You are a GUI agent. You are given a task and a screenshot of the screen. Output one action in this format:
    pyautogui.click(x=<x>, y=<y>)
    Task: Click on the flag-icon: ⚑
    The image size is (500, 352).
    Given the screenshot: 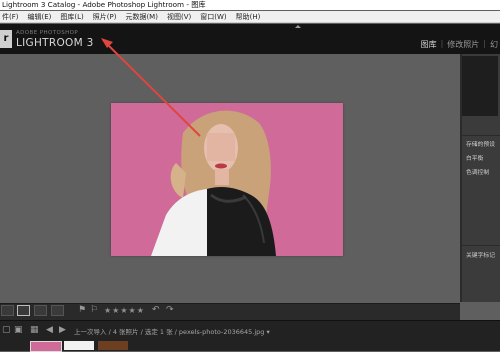 What is the action you would take?
    pyautogui.click(x=82, y=310)
    